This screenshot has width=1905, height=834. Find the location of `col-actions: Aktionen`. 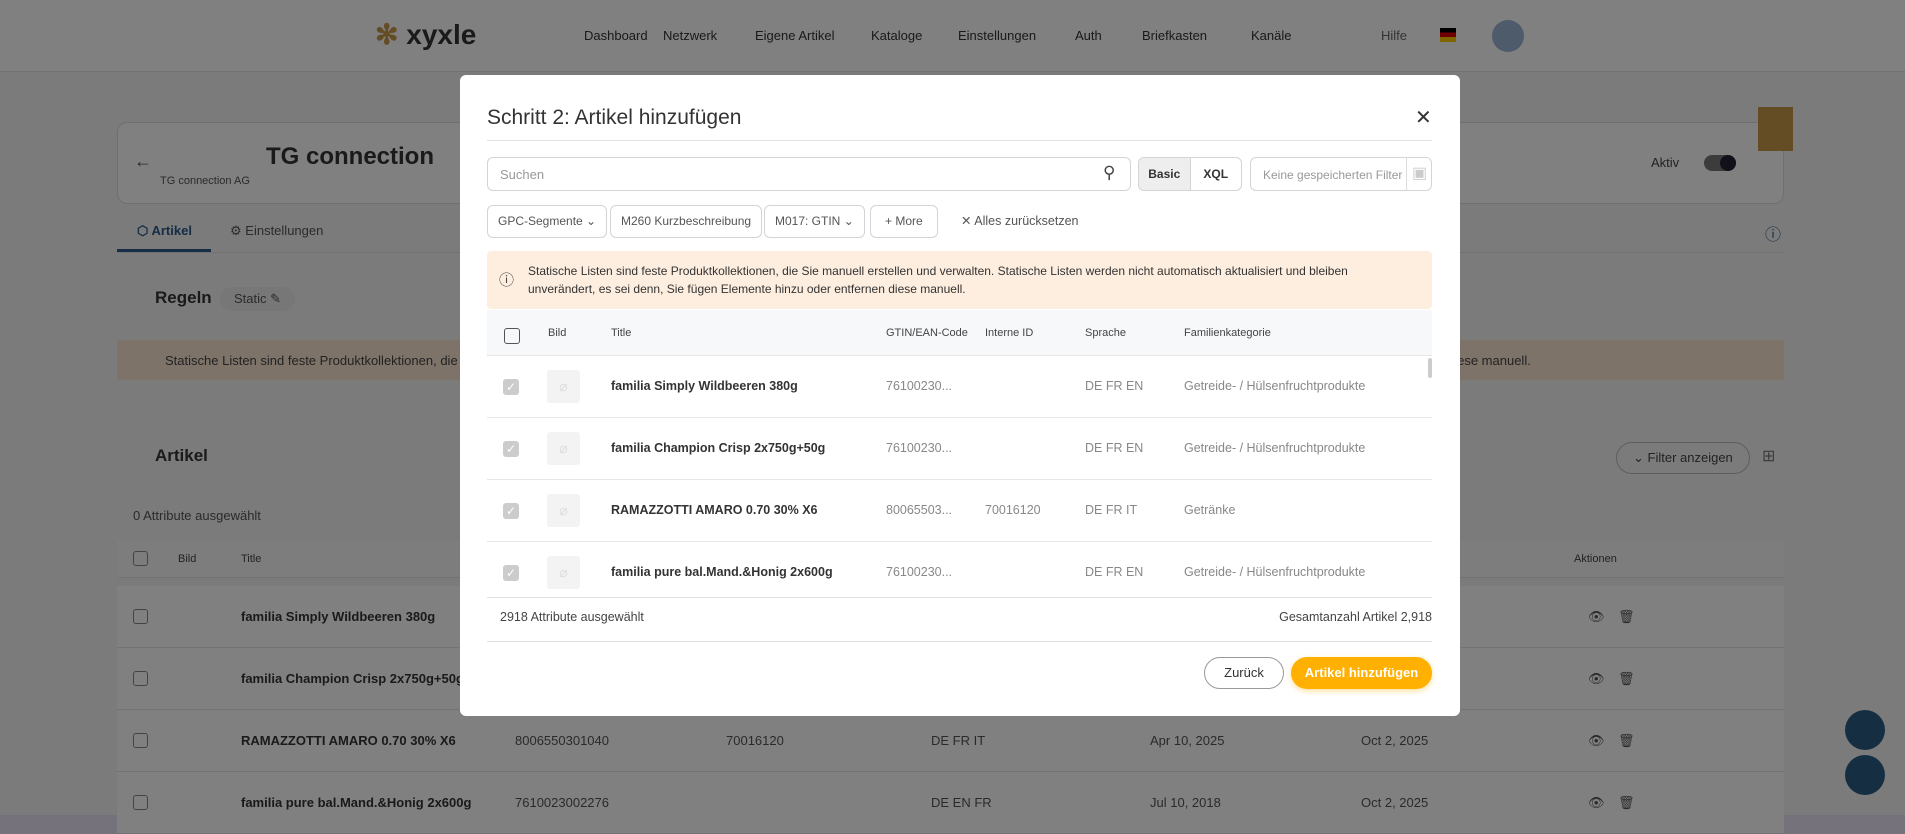

col-actions: Aktionen is located at coordinates (1595, 559).